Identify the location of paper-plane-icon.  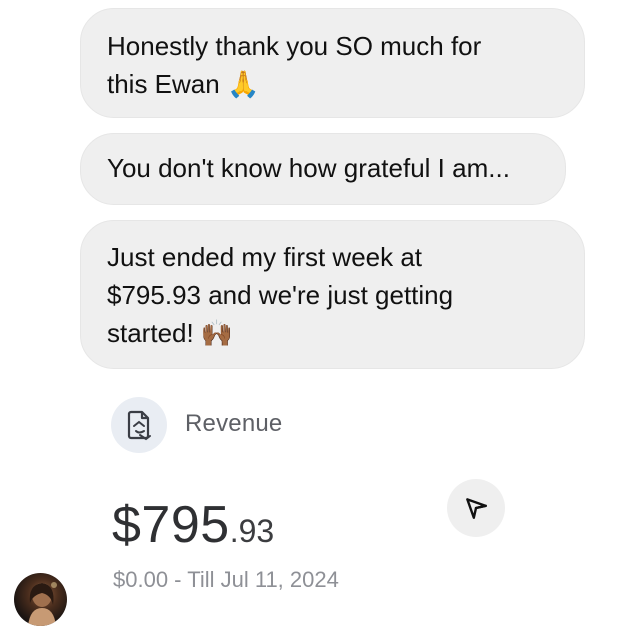
(476, 508).